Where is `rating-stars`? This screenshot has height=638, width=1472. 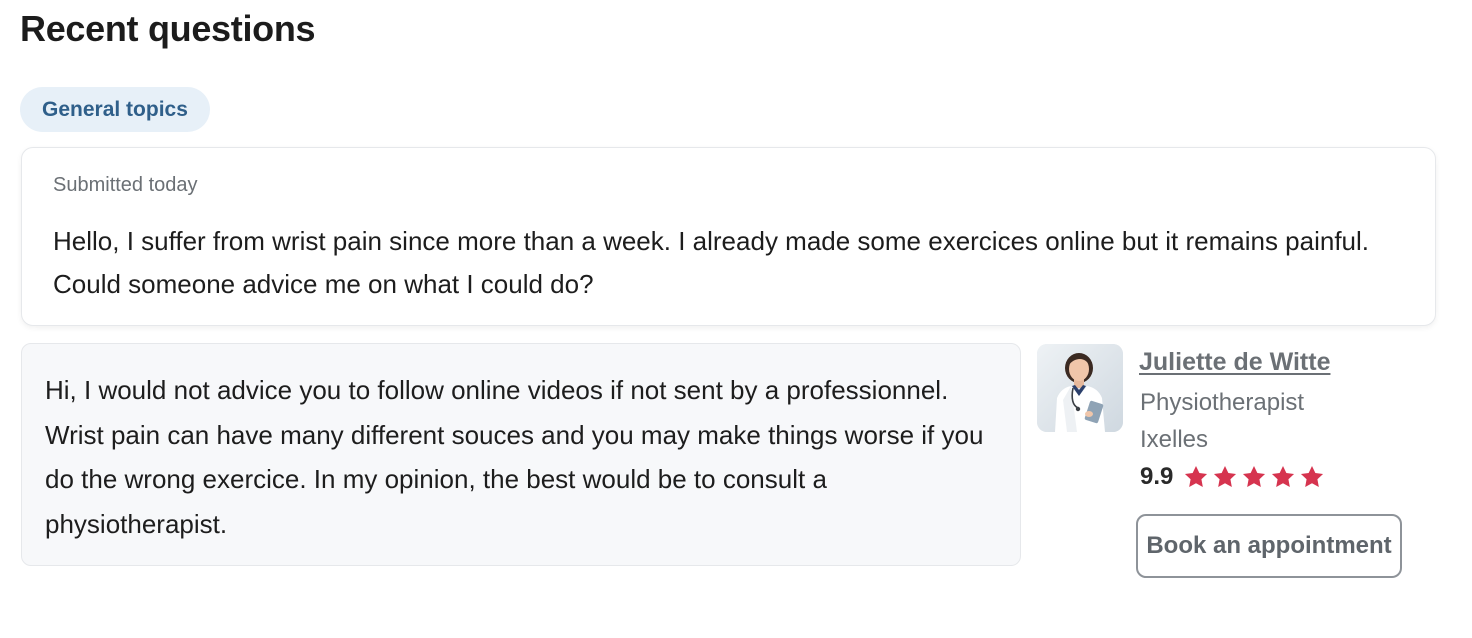
rating-stars is located at coordinates (1254, 477).